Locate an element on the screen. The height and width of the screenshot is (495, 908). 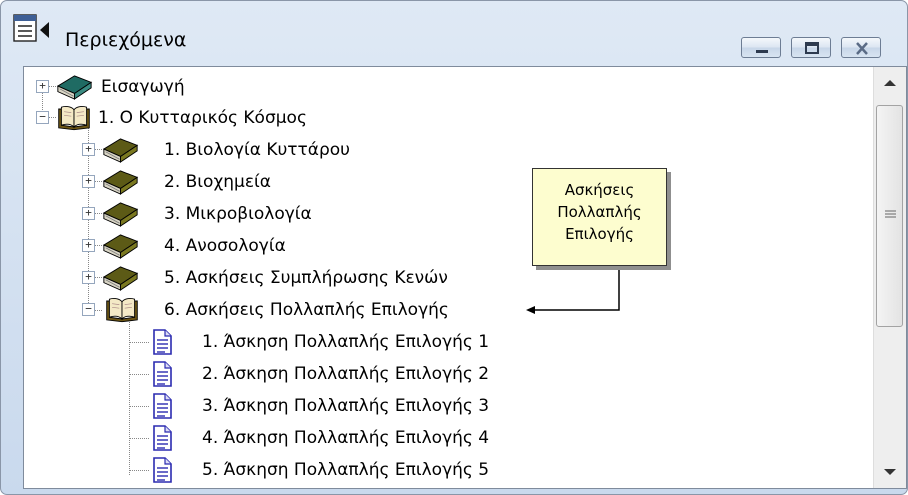
tree-node-exercise-2: 2. Άσκηση Πολλαπλής Επιλογής 2 is located at coordinates (304, 374).